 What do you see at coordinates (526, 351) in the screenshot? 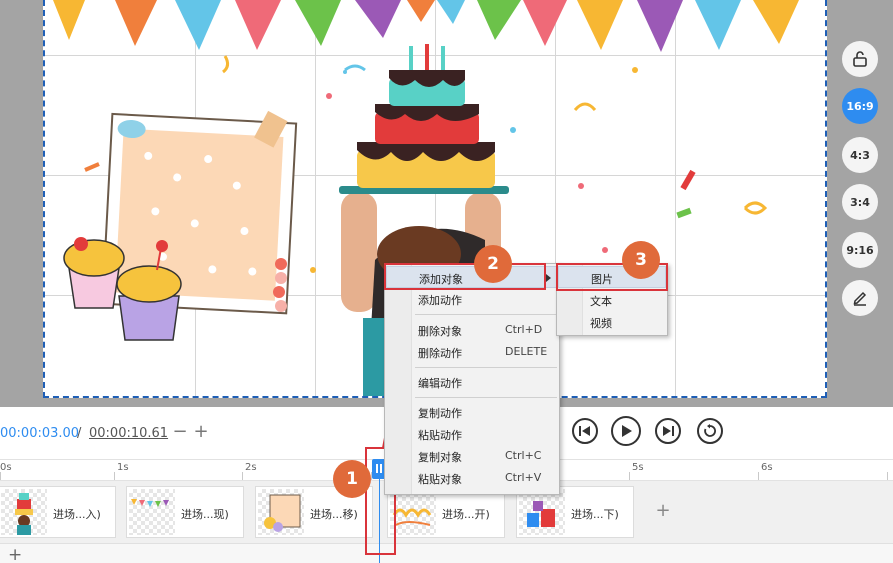
I see `menu-item-shortcut: DELETE` at bounding box center [526, 351].